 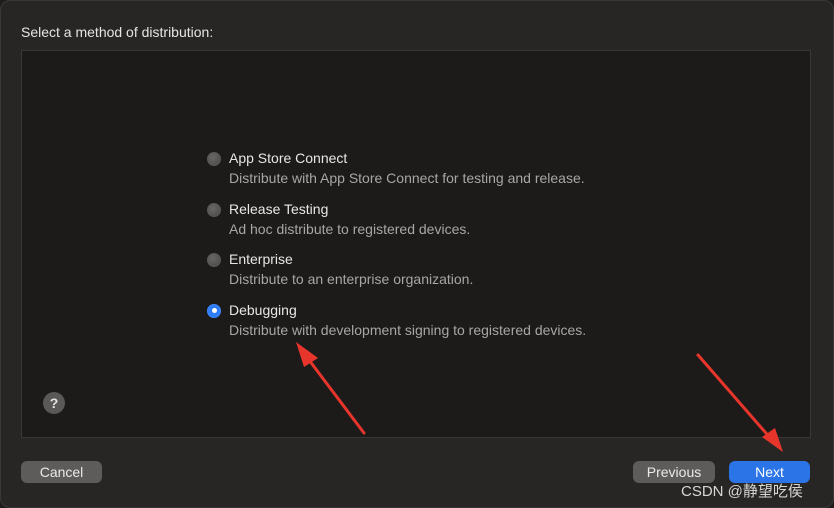 What do you see at coordinates (261, 259) in the screenshot?
I see `option-title: Enterprise` at bounding box center [261, 259].